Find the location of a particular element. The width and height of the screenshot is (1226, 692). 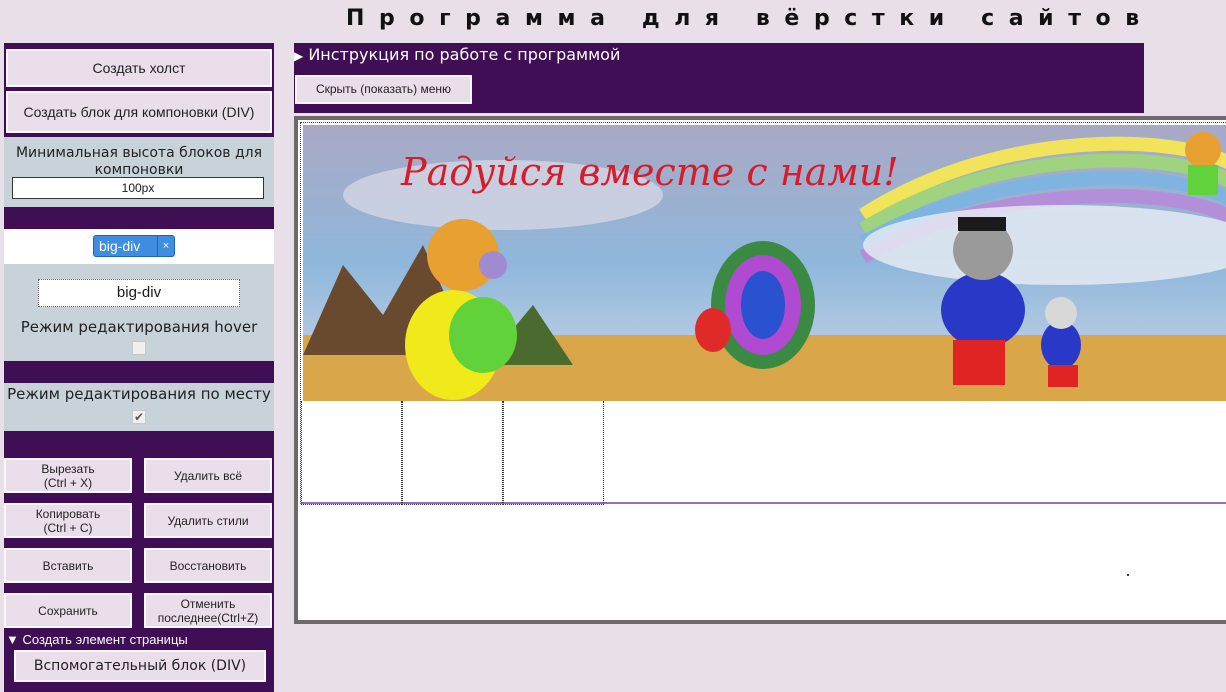

create-canvas-button: Создать холст is located at coordinates (139, 68).